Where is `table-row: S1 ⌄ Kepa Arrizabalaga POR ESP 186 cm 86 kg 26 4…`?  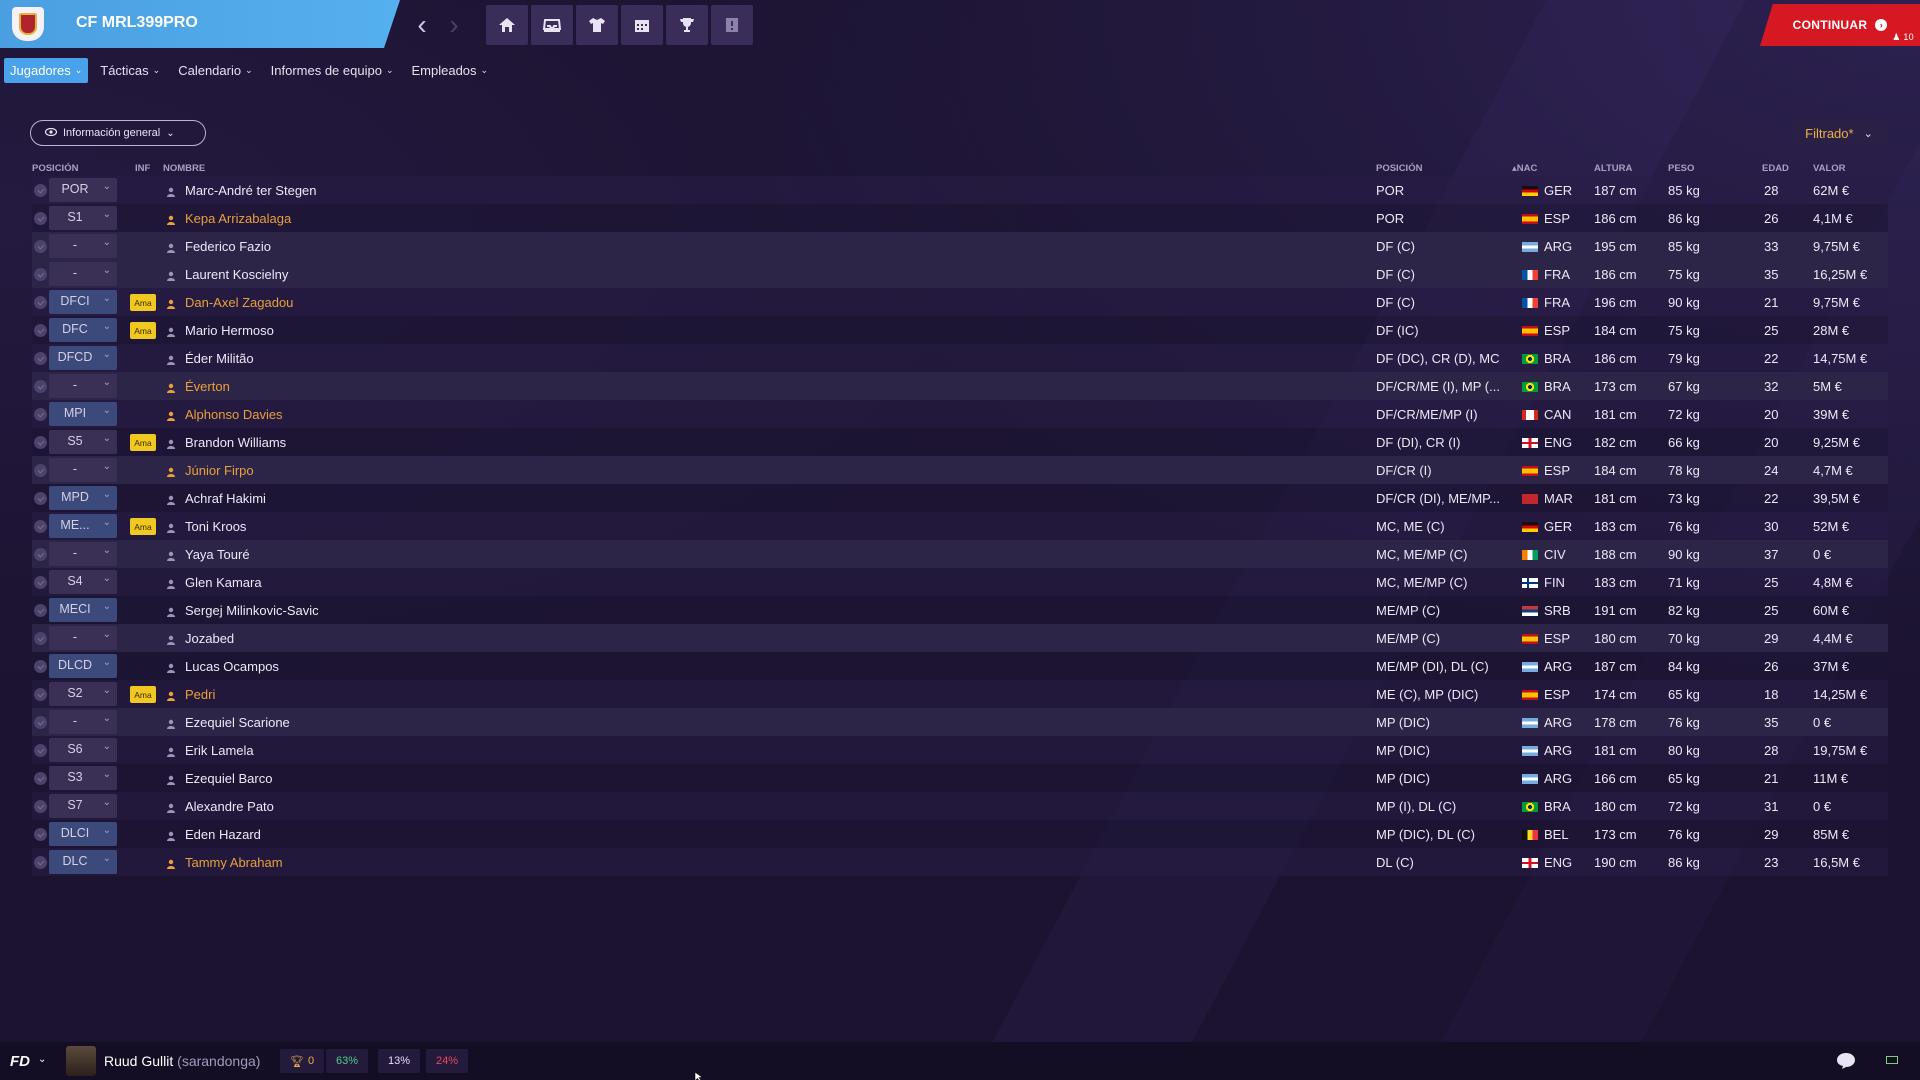 table-row: S1 ⌄ Kepa Arrizabalaga POR ESP 186 cm 86 kg 26 4… is located at coordinates (960, 218).